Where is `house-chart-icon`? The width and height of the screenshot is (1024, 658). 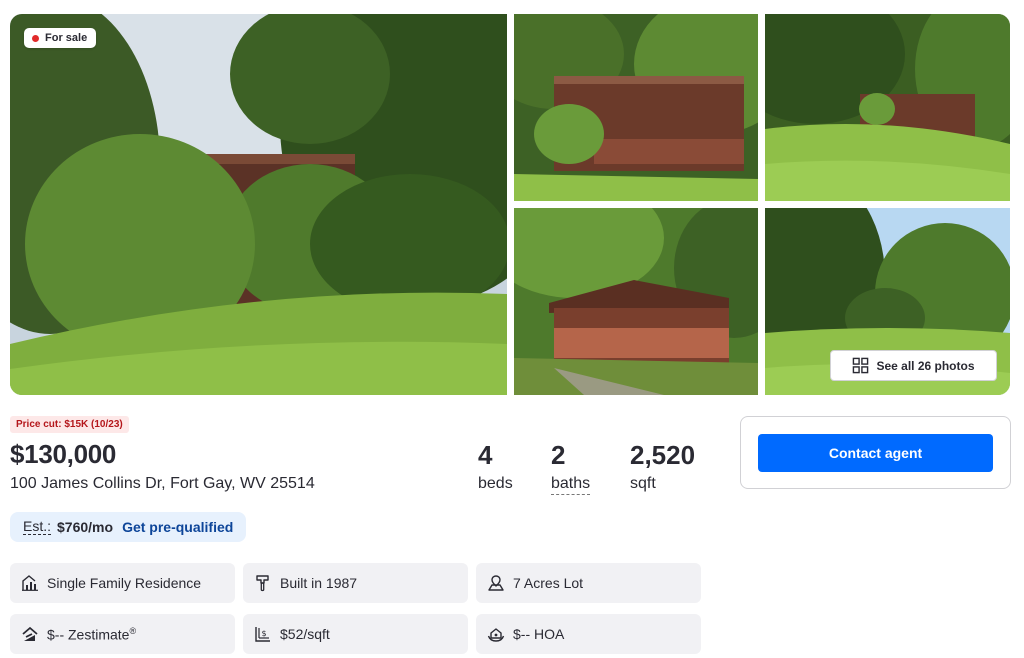 house-chart-icon is located at coordinates (30, 583).